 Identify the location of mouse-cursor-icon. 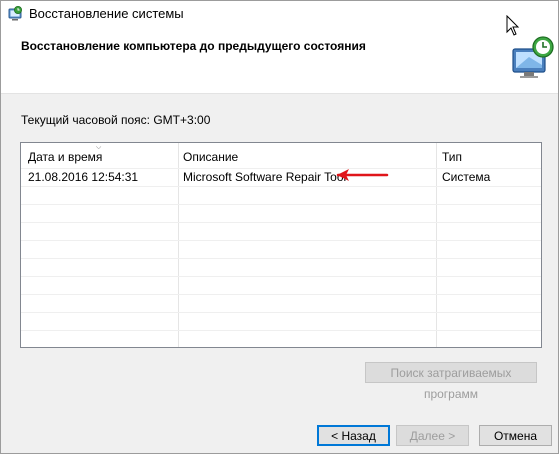
(513, 25).